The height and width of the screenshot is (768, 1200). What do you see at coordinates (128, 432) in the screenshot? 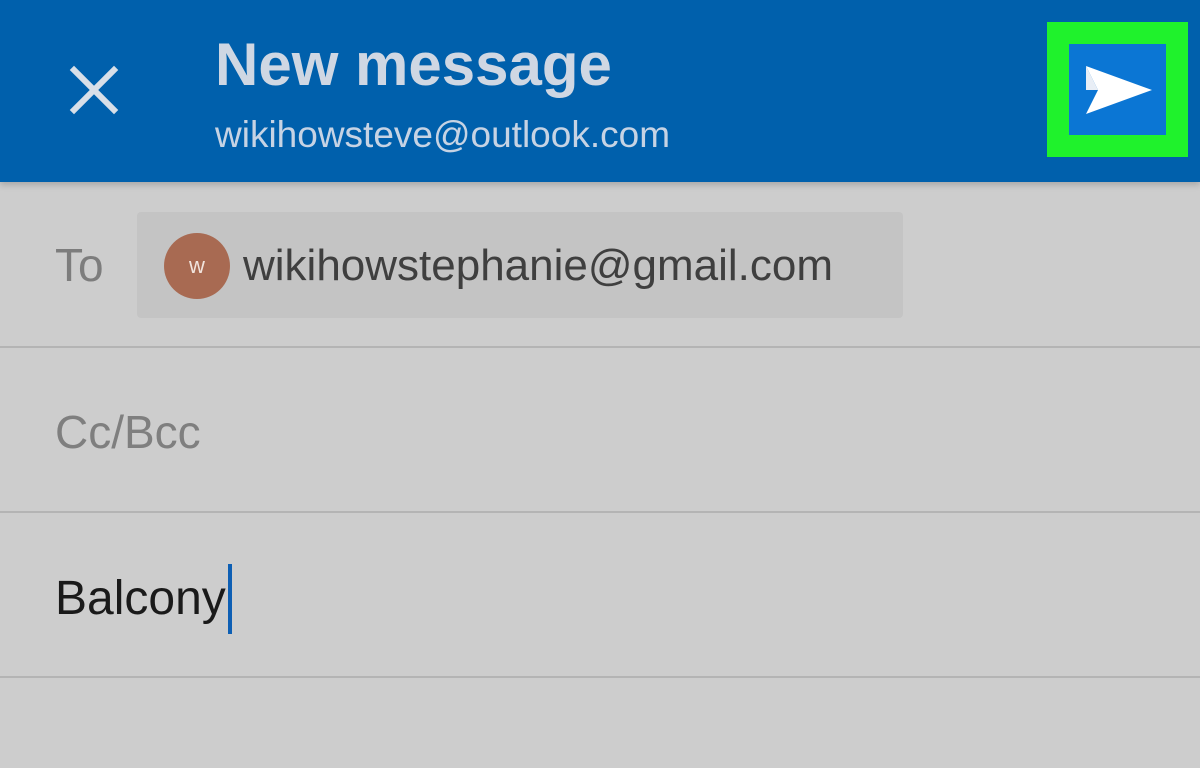
I see `cc-bcc-placeholder: Cc/Bcc` at bounding box center [128, 432].